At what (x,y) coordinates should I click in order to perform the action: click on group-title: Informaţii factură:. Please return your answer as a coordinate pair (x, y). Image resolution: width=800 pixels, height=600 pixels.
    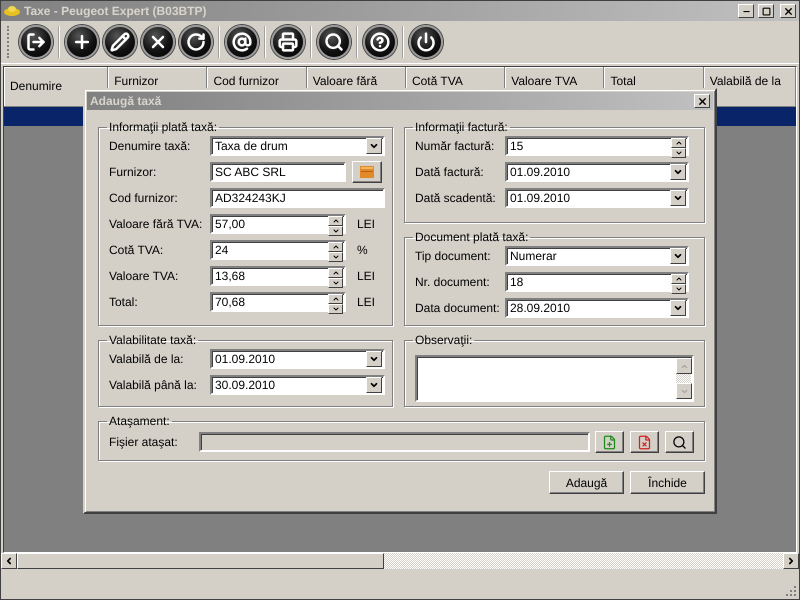
    Looking at the image, I should click on (461, 127).